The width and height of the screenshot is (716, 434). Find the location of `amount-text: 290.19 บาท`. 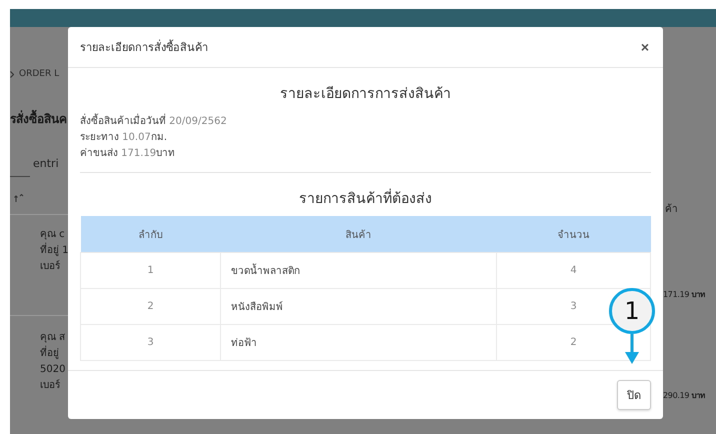

amount-text: 290.19 บาท is located at coordinates (684, 395).